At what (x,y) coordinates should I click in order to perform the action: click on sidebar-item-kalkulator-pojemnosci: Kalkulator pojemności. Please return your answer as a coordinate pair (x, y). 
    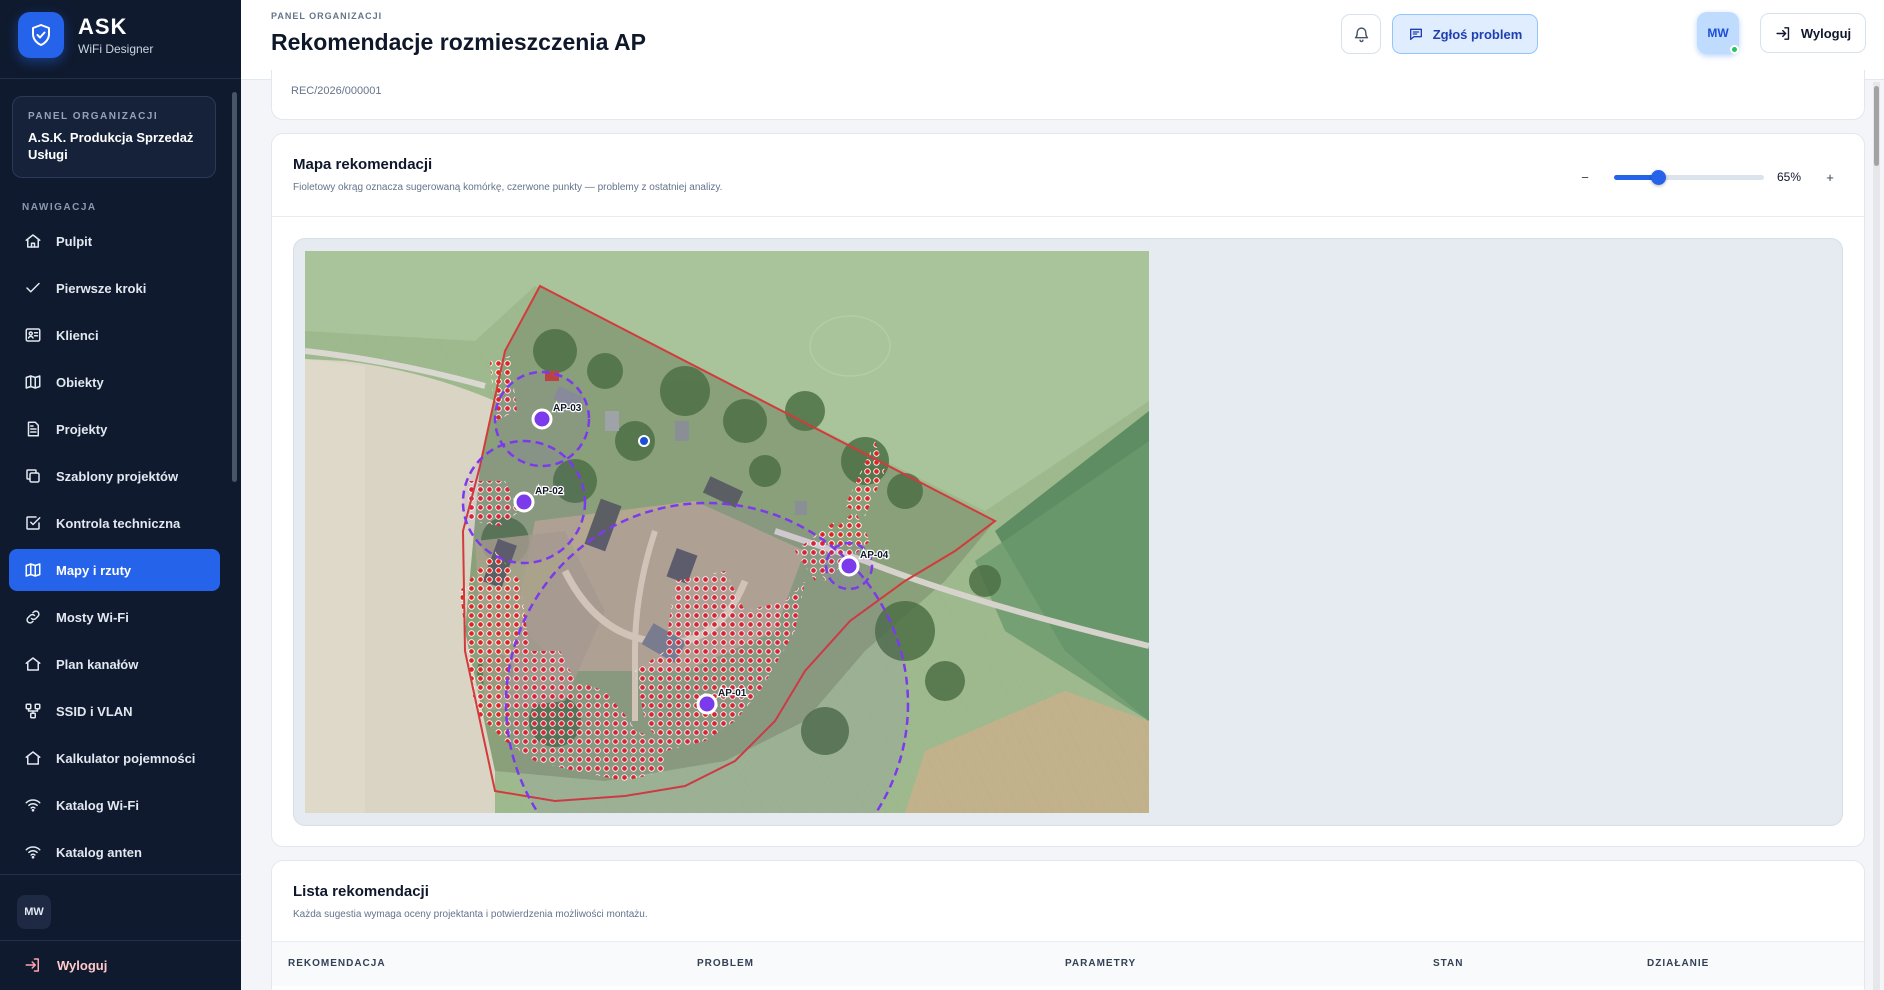
    Looking at the image, I should click on (114, 758).